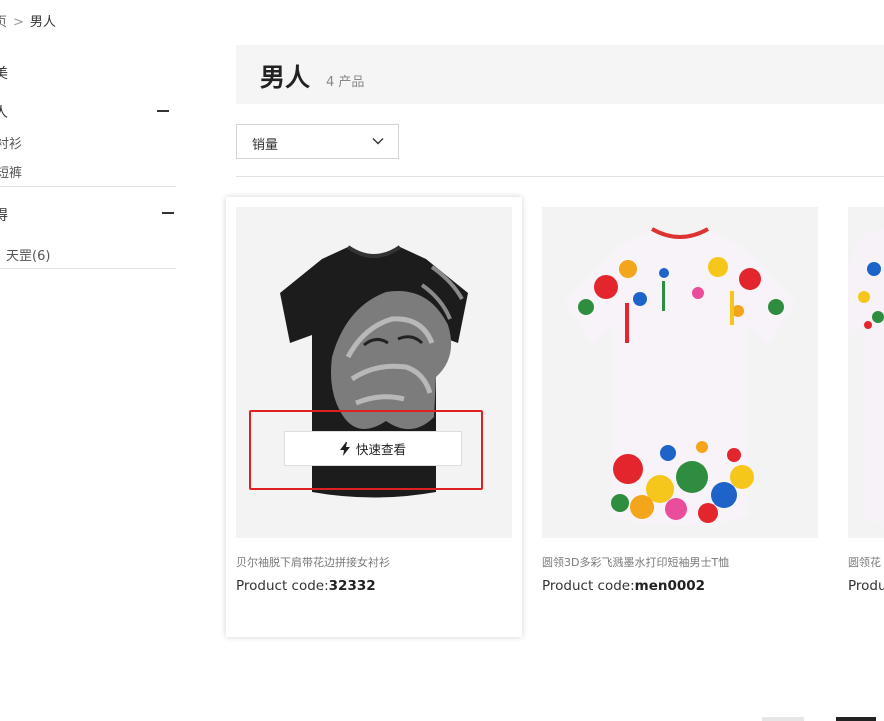 Image resolution: width=884 pixels, height=721 pixels. What do you see at coordinates (378, 141) in the screenshot?
I see `chevron-down-icon` at bounding box center [378, 141].